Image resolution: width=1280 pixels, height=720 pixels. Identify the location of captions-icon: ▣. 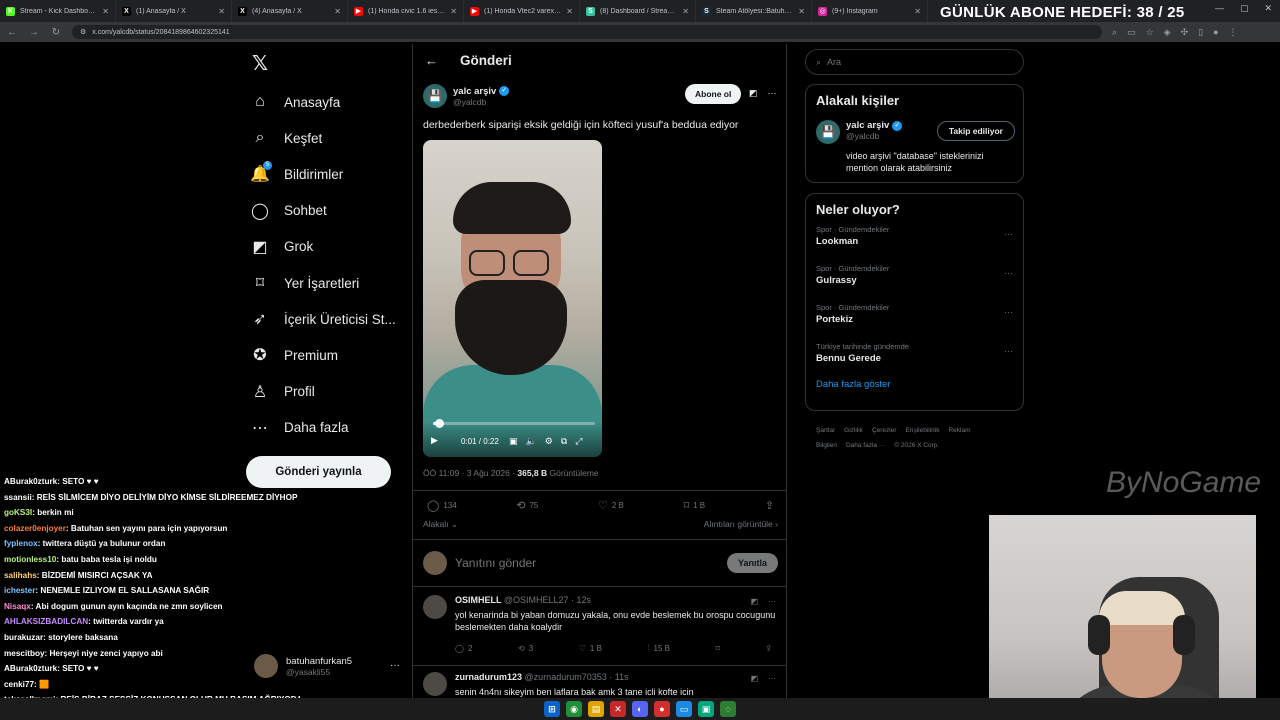
(513, 441).